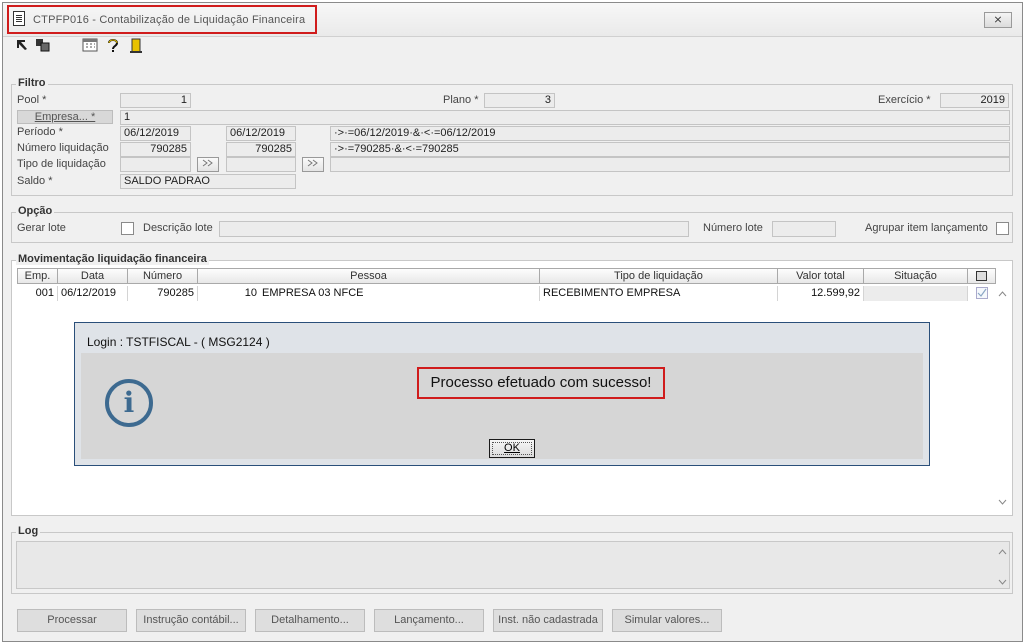 Image resolution: width=1027 pixels, height=644 pixels. What do you see at coordinates (519, 100) in the screenshot?
I see `plano-field: 3` at bounding box center [519, 100].